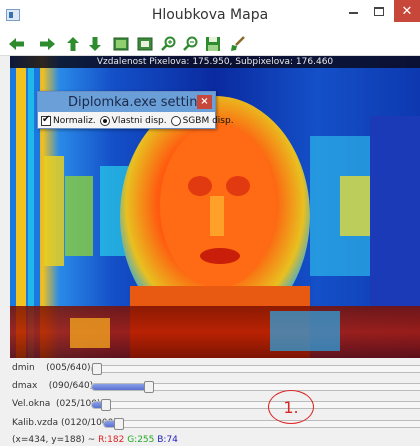 Image resolution: width=420 pixels, height=446 pixels. What do you see at coordinates (111, 440) in the screenshot?
I see `pixel-r-value: R:182` at bounding box center [111, 440].